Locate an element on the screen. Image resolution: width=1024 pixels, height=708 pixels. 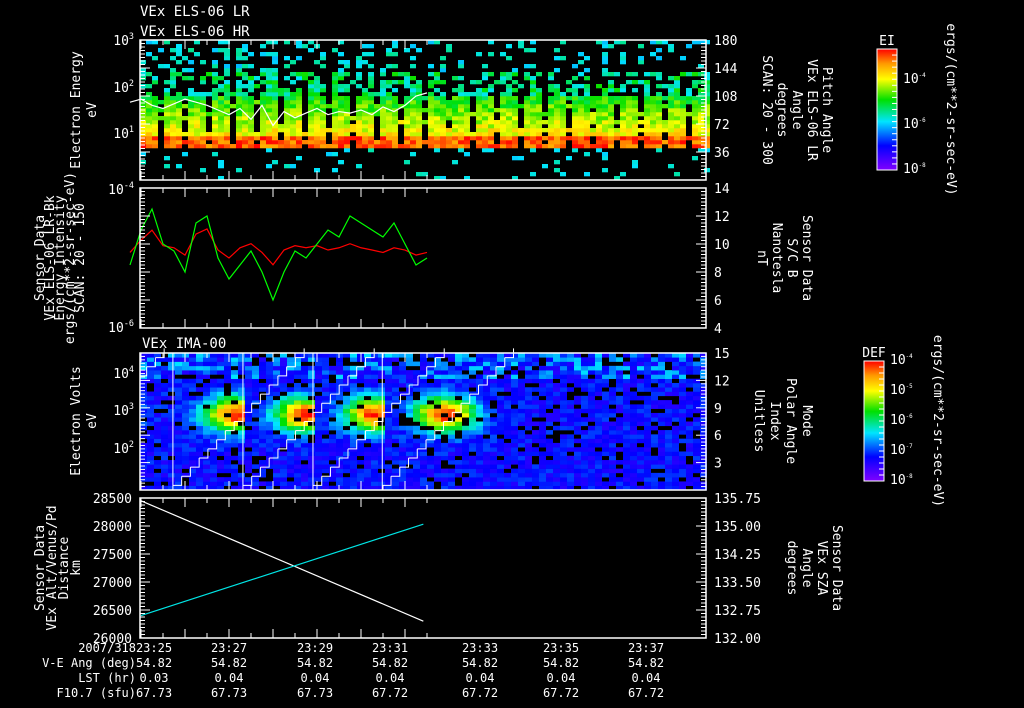
y-axis-title-right: S/C B is located at coordinates (791, 257).